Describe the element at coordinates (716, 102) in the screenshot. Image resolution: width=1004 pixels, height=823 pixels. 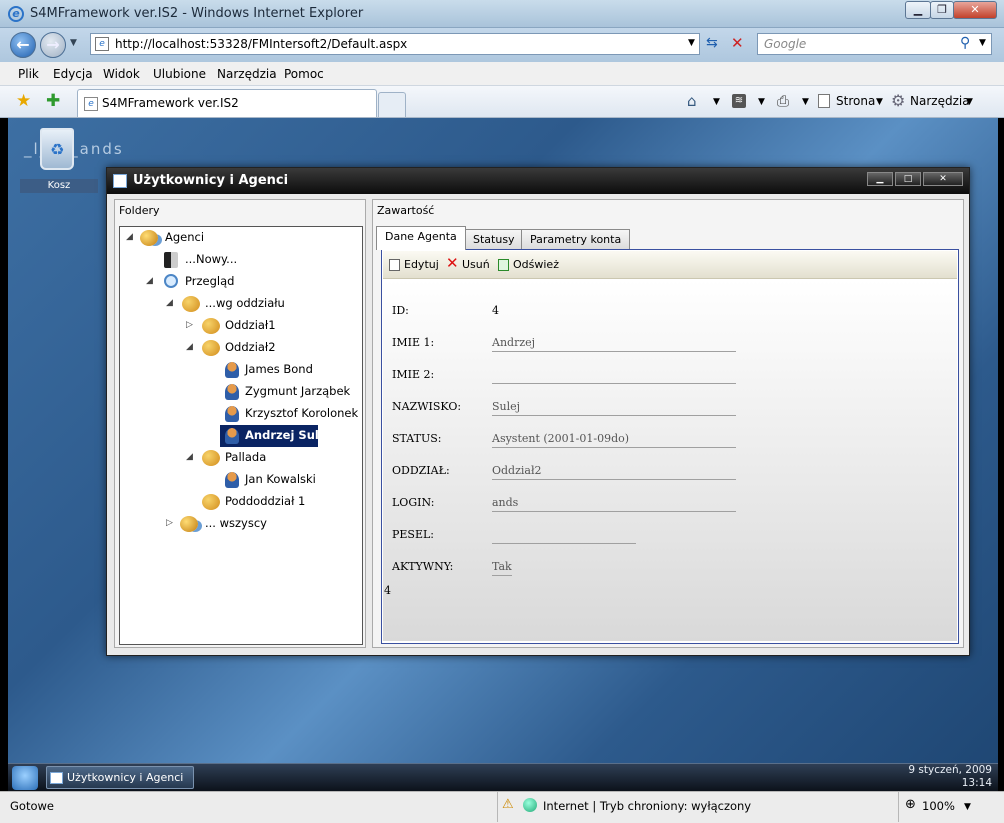
I see `home-dropdown-icon: ▼` at that location.